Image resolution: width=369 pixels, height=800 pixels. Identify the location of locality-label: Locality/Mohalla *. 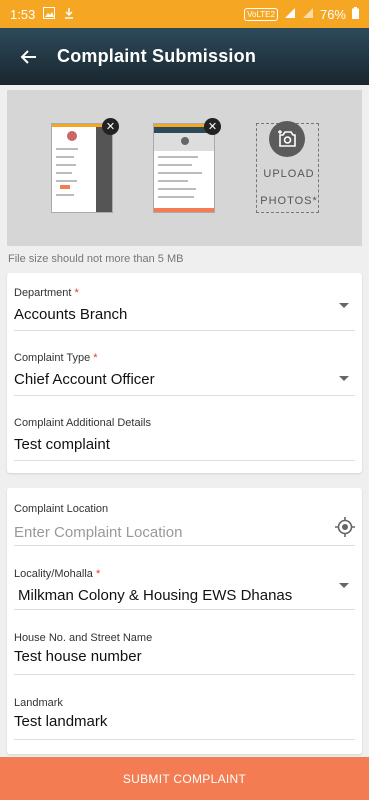
(57, 574).